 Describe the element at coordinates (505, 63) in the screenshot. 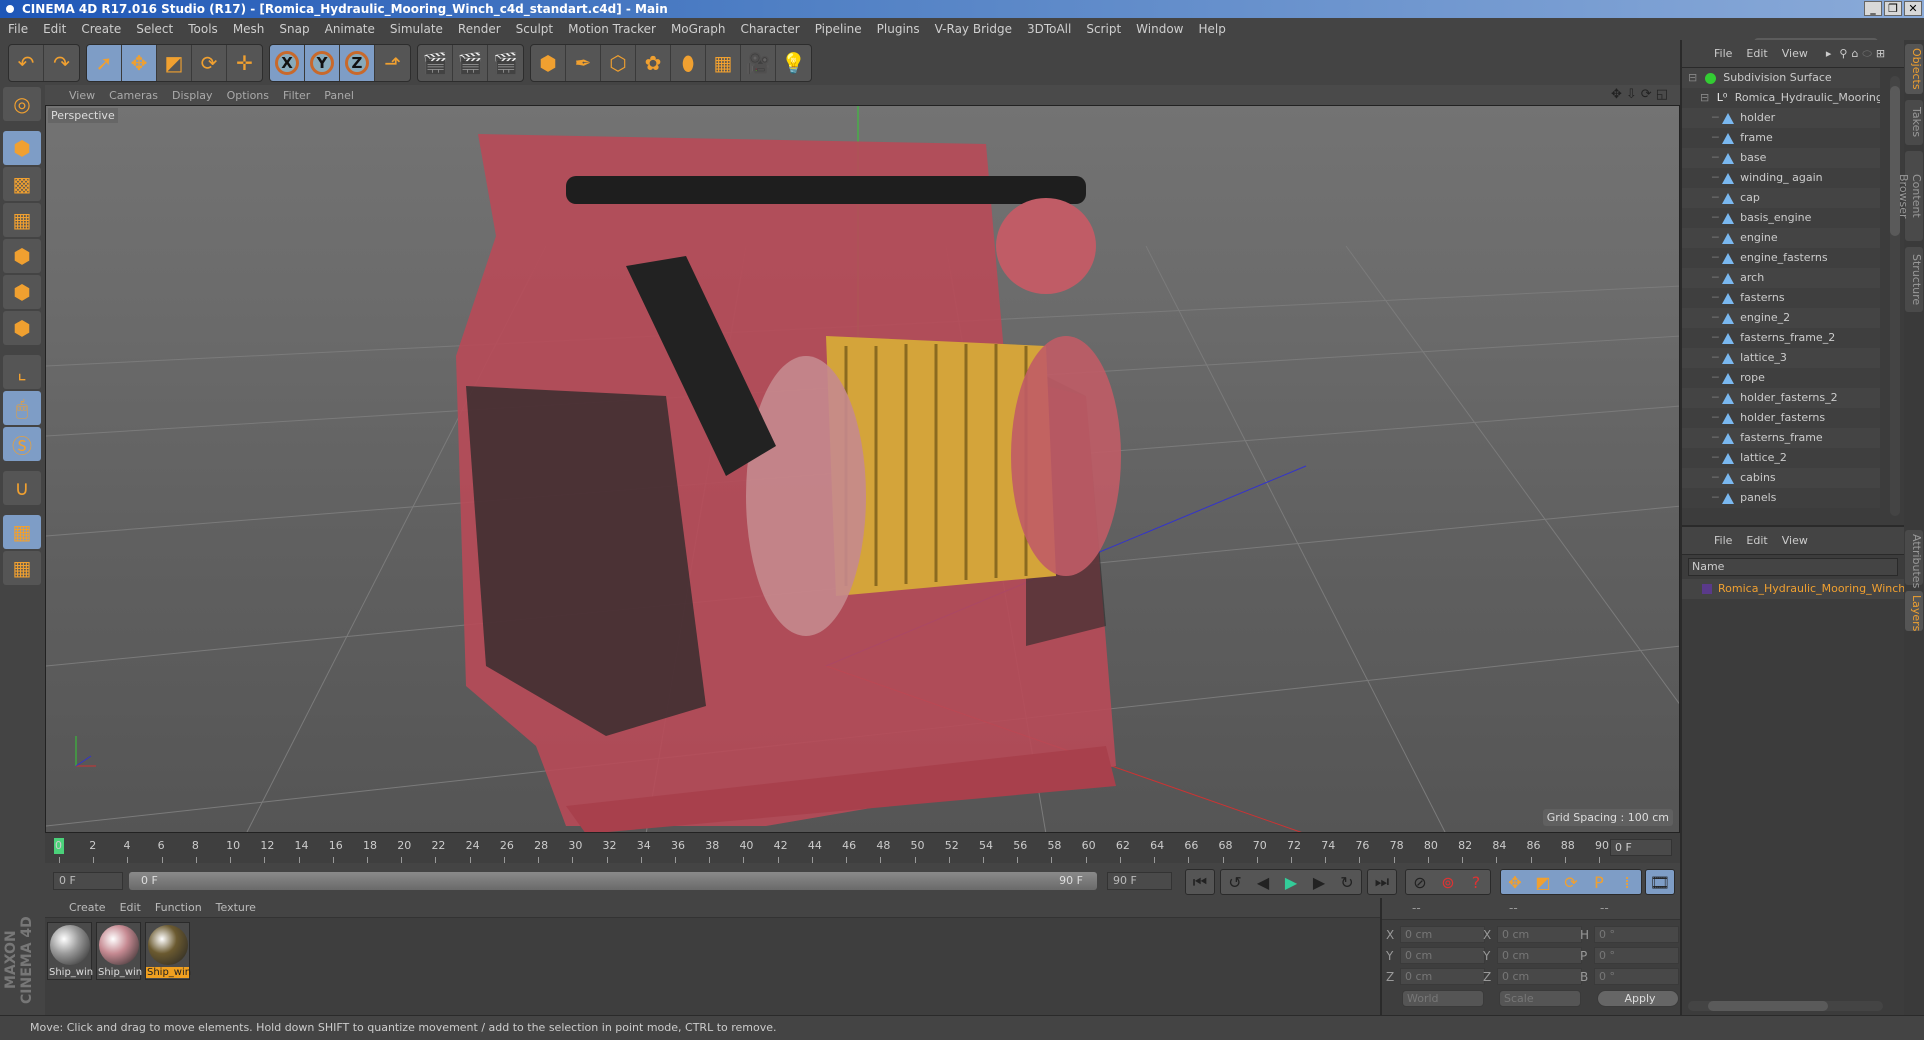

I see `render-settings-button: 🎬` at that location.